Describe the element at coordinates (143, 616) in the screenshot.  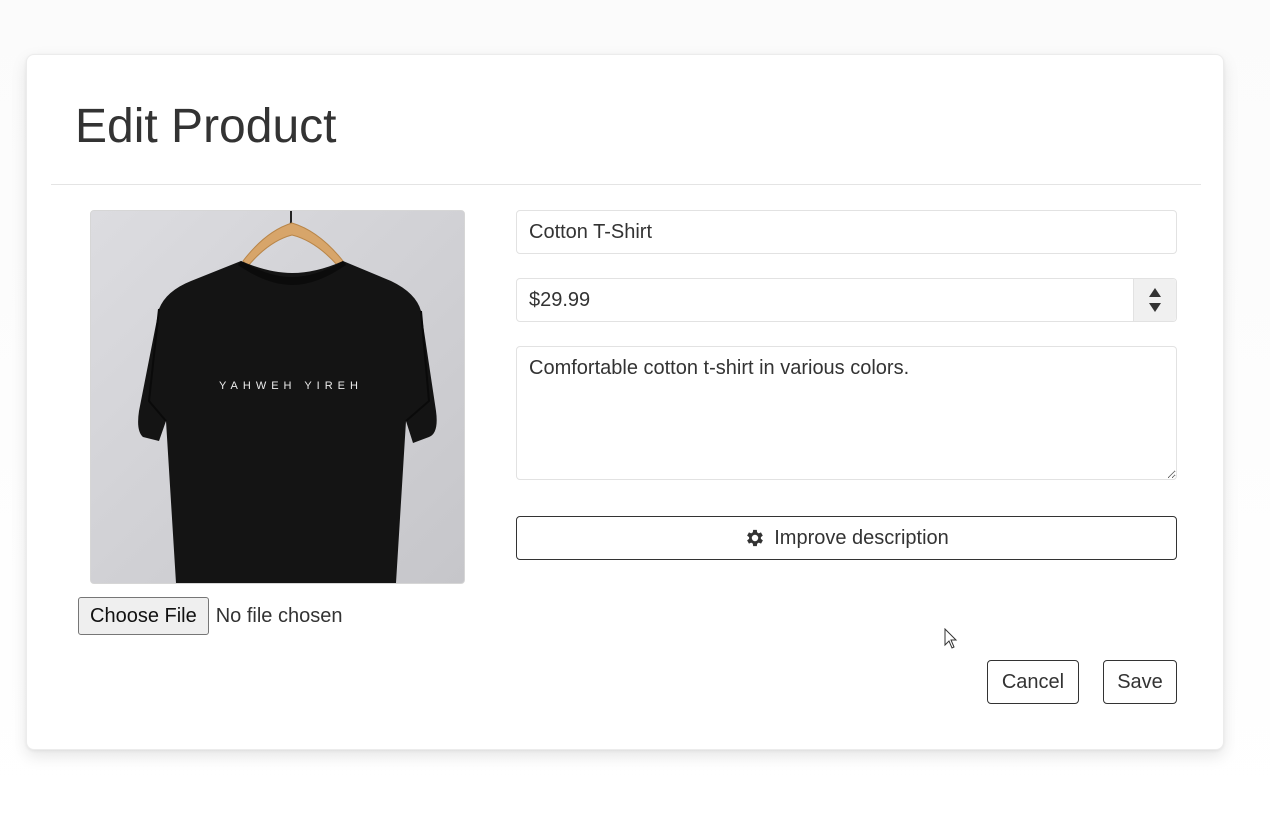
I see `choose-file-button: Choose File` at that location.